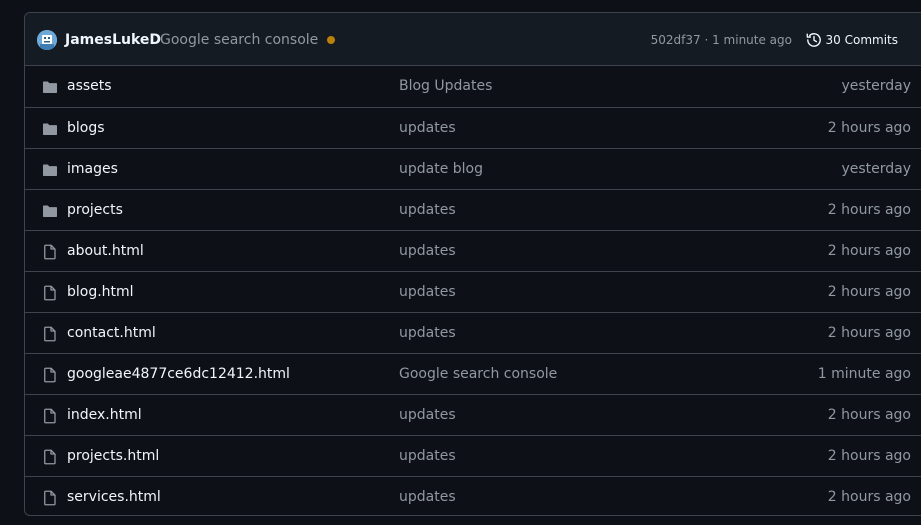  I want to click on file-commit-time: 1 minute ago, so click(864, 374).